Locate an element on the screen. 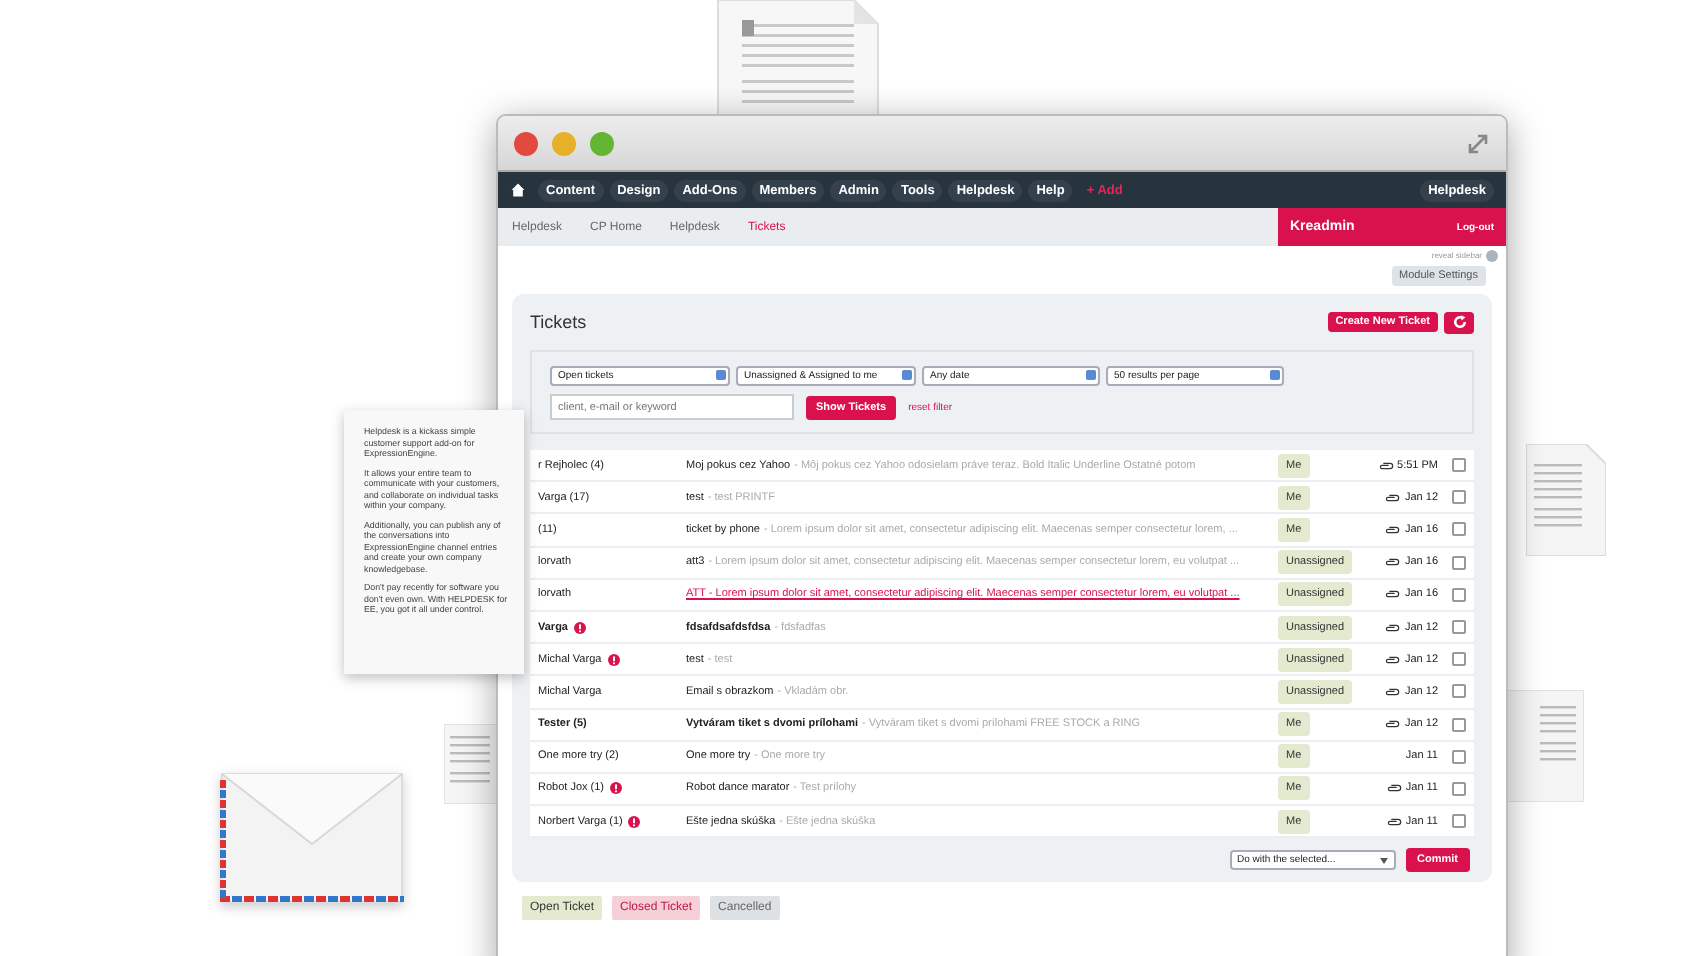  refresh-icon is located at coordinates (1459, 322).